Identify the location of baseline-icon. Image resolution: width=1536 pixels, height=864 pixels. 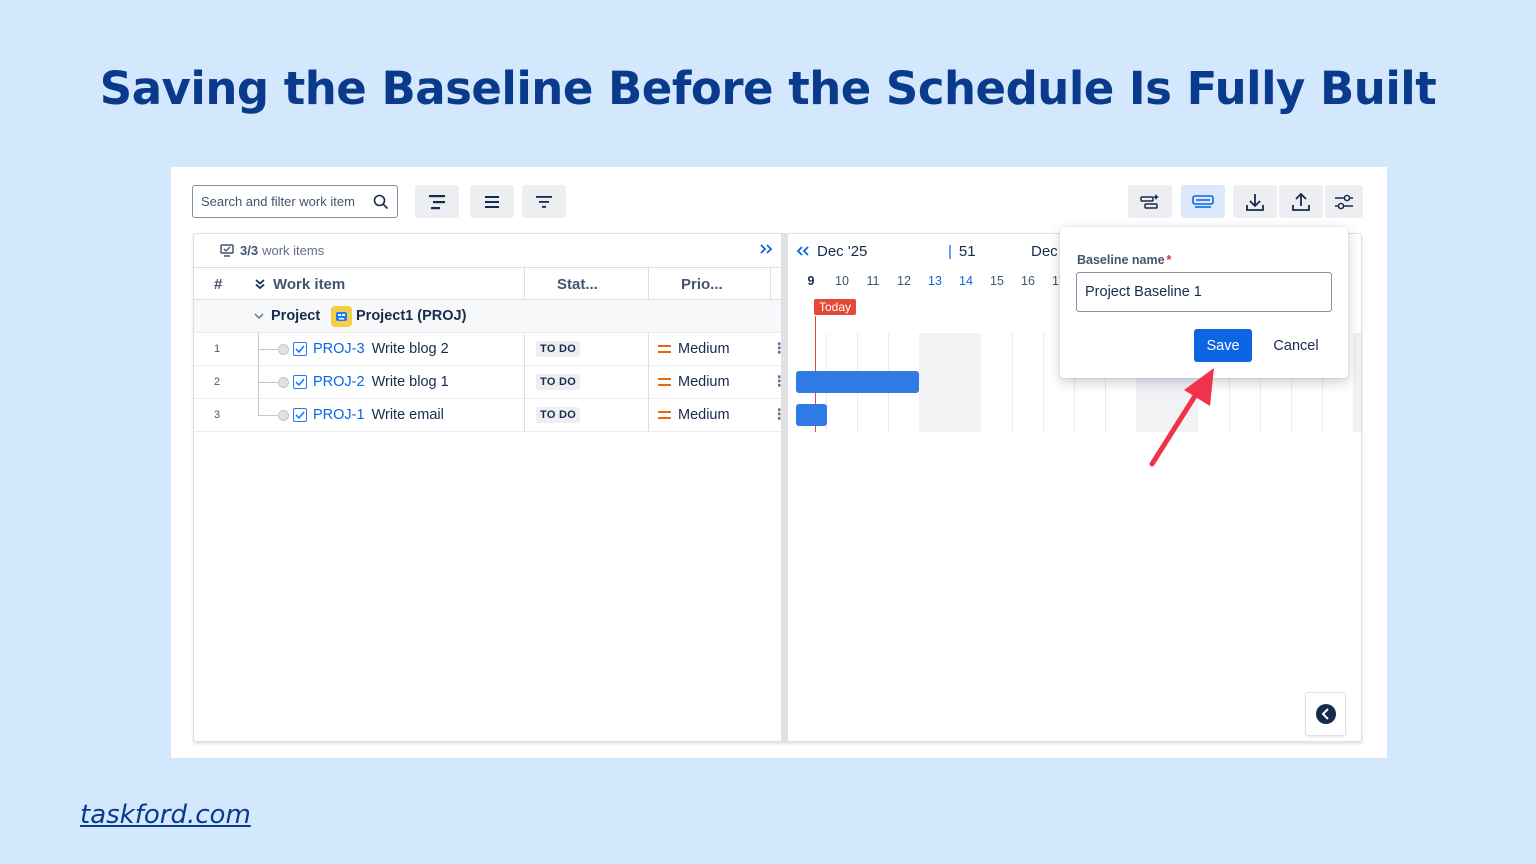
(1203, 201).